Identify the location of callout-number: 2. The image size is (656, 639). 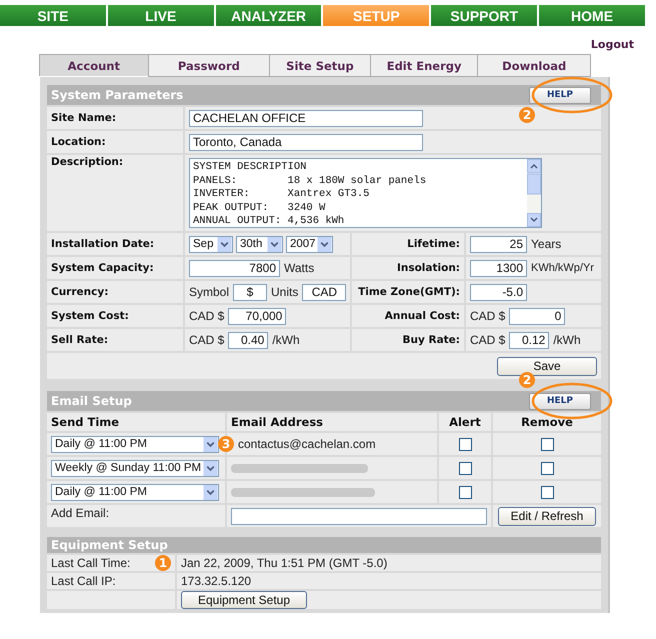
(527, 380).